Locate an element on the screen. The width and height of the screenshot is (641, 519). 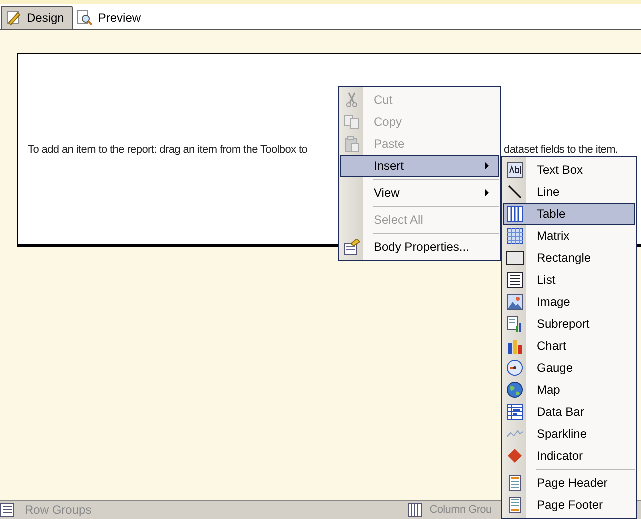
menu-item: Image is located at coordinates (569, 302).